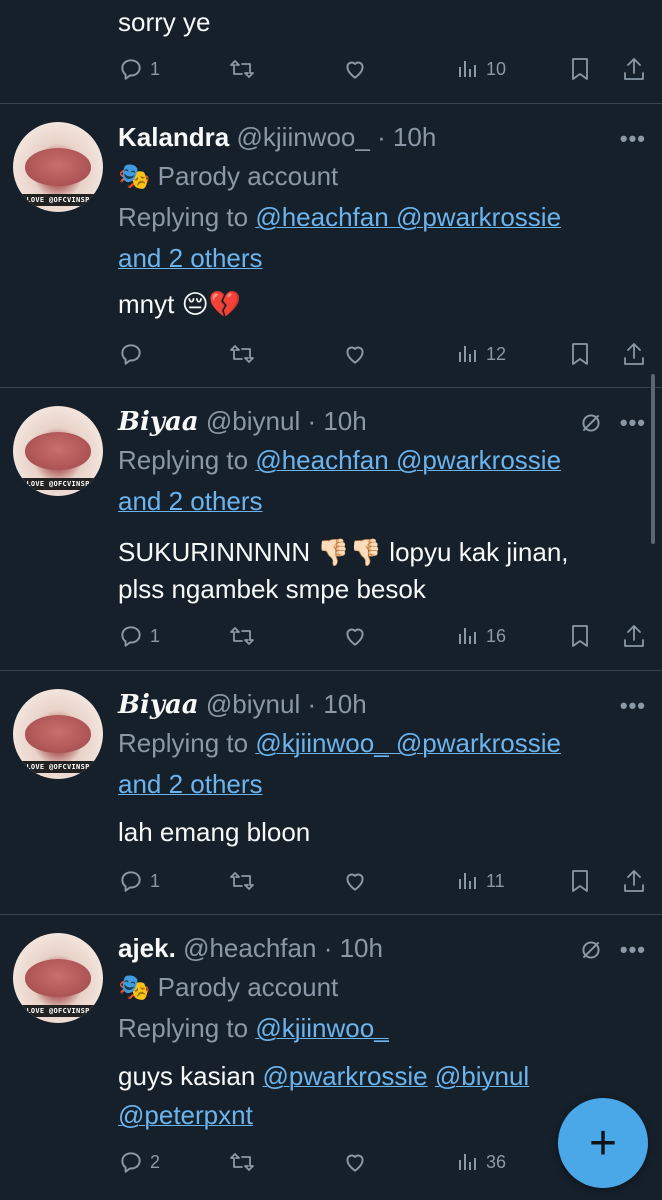 The width and height of the screenshot is (662, 1200). I want to click on share-icon, so click(634, 881).